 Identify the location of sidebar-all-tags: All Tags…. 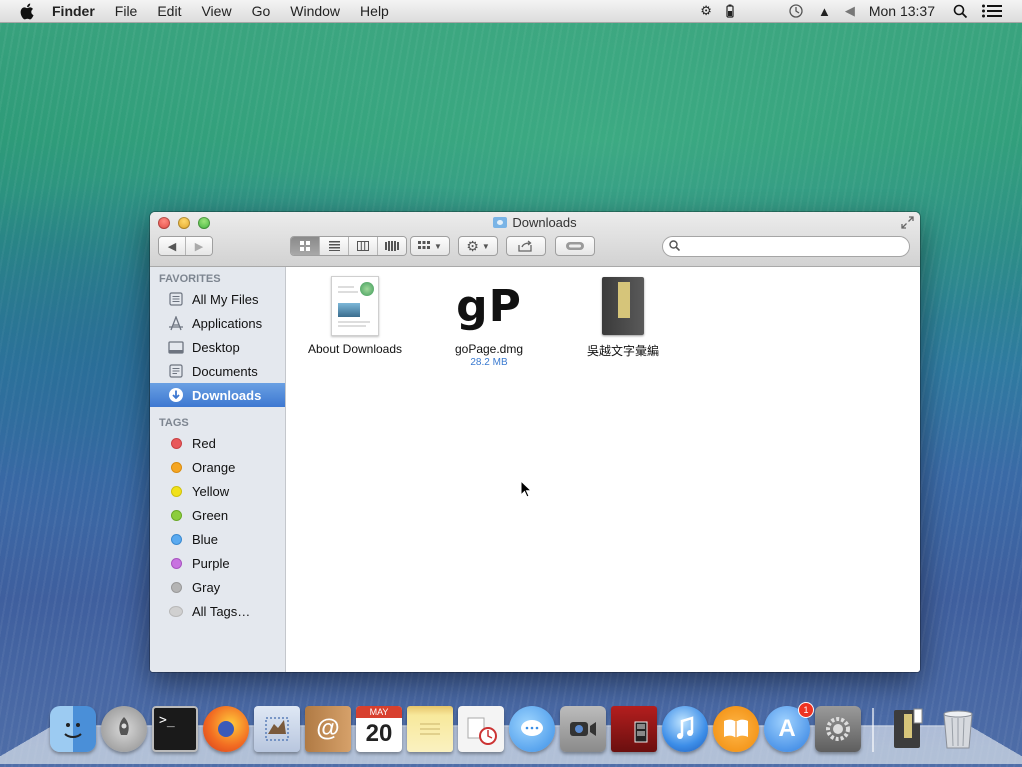
(217, 611).